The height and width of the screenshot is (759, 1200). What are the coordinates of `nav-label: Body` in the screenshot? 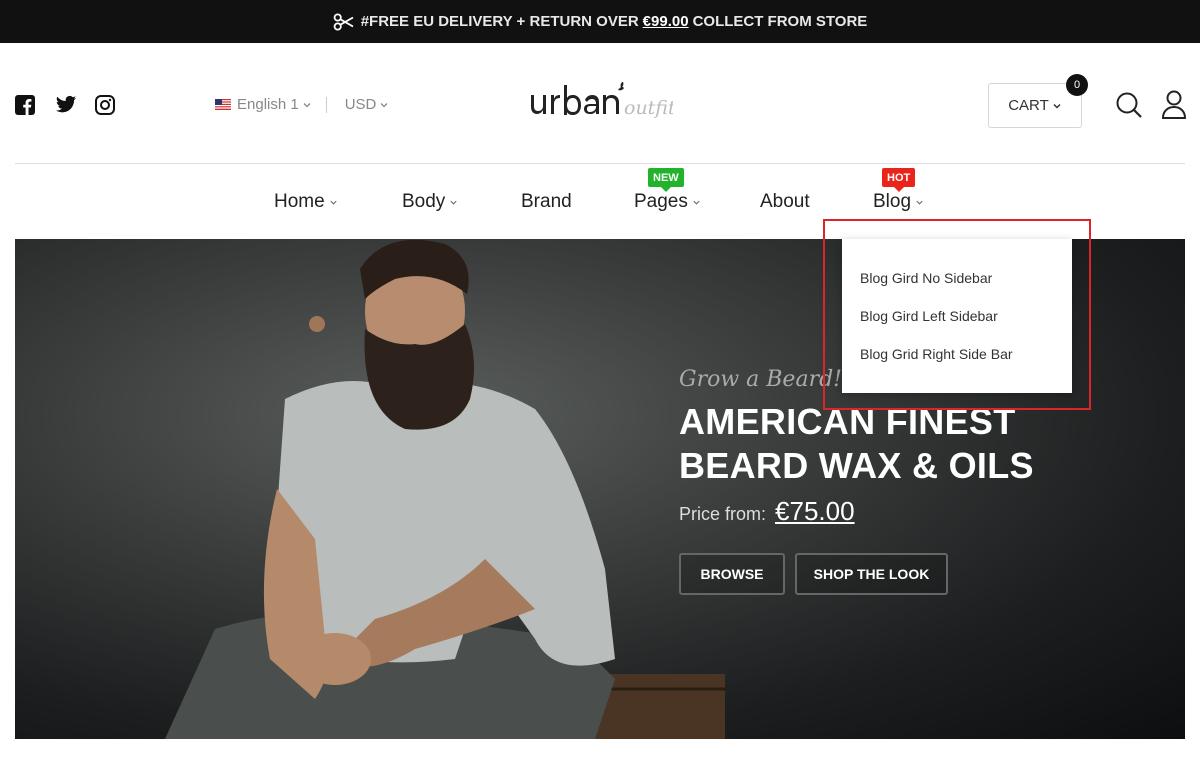 It's located at (424, 201).